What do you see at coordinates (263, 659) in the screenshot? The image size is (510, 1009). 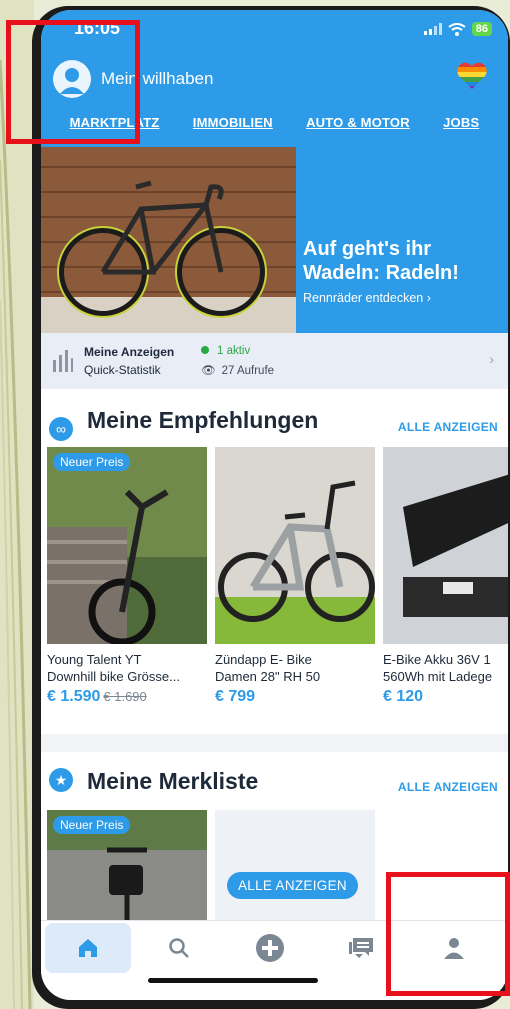 I see `listing-title-line1: Zündapp E- Bike` at bounding box center [263, 659].